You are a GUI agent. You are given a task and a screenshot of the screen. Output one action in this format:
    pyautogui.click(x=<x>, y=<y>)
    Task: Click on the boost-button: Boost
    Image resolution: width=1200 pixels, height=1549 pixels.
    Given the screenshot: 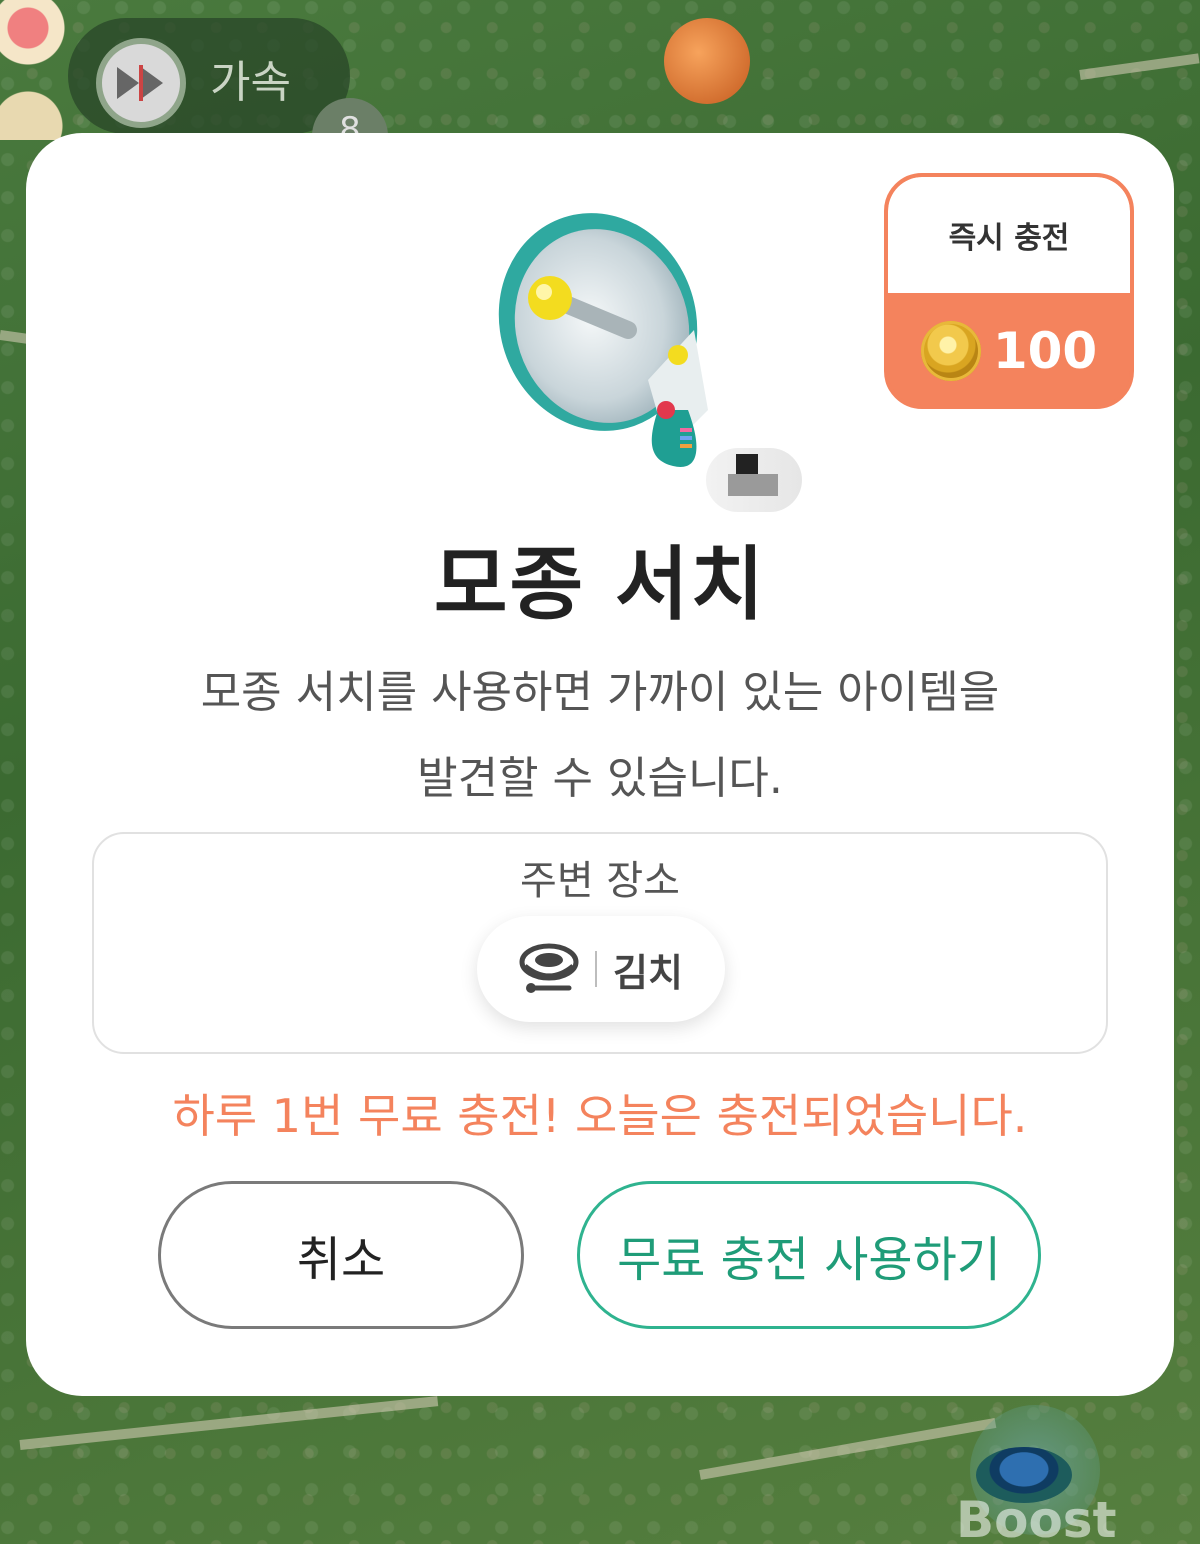 What is the action you would take?
    pyautogui.click(x=1033, y=1472)
    